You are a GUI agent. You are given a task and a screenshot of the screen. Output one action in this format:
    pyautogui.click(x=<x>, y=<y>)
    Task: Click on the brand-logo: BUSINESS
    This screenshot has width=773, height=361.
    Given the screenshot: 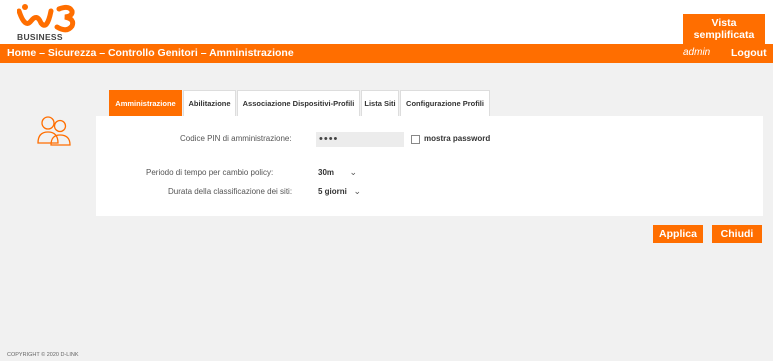 What is the action you would take?
    pyautogui.click(x=52, y=23)
    